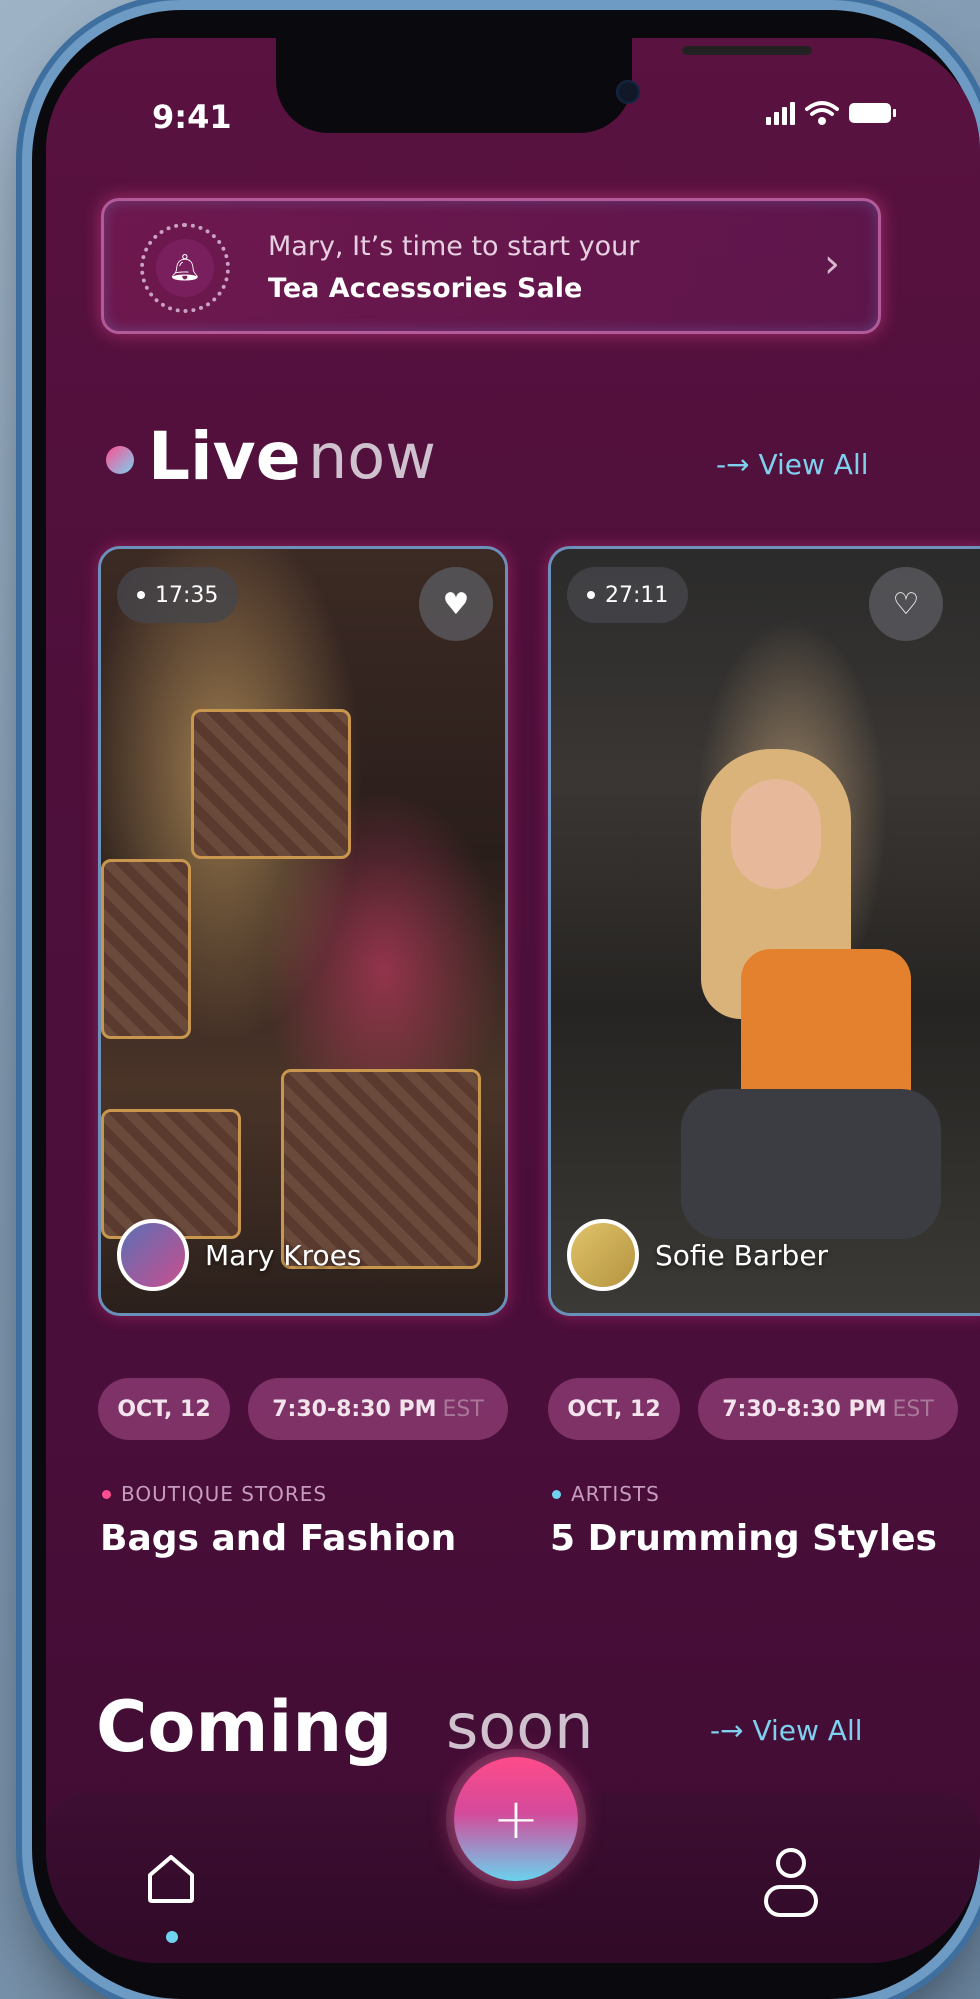 Image resolution: width=980 pixels, height=1999 pixels. I want to click on bottom-nav: +, so click(513, 1860).